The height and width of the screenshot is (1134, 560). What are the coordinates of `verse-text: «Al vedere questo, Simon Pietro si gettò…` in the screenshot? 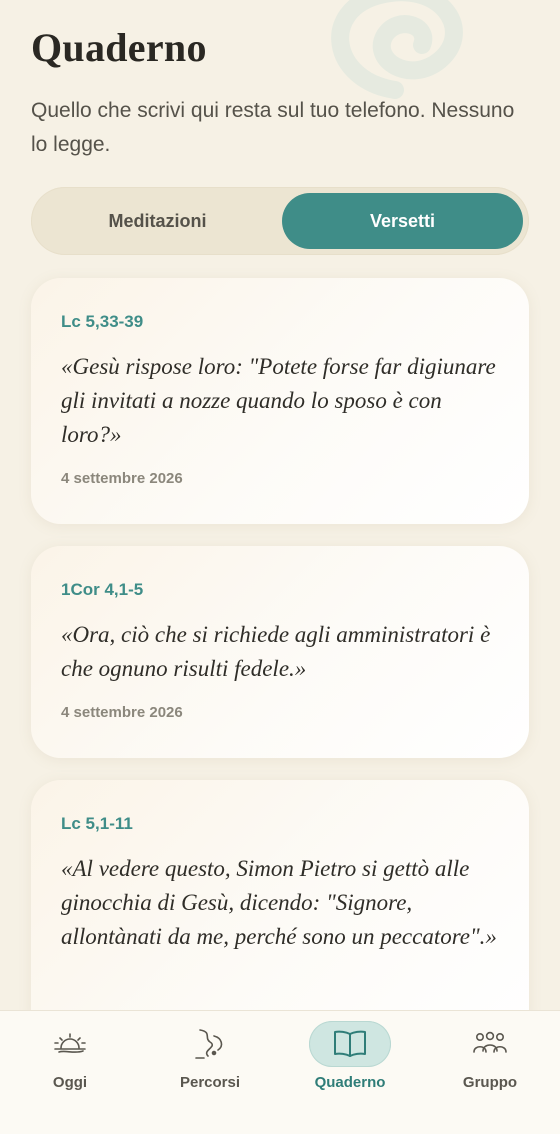 It's located at (279, 902).